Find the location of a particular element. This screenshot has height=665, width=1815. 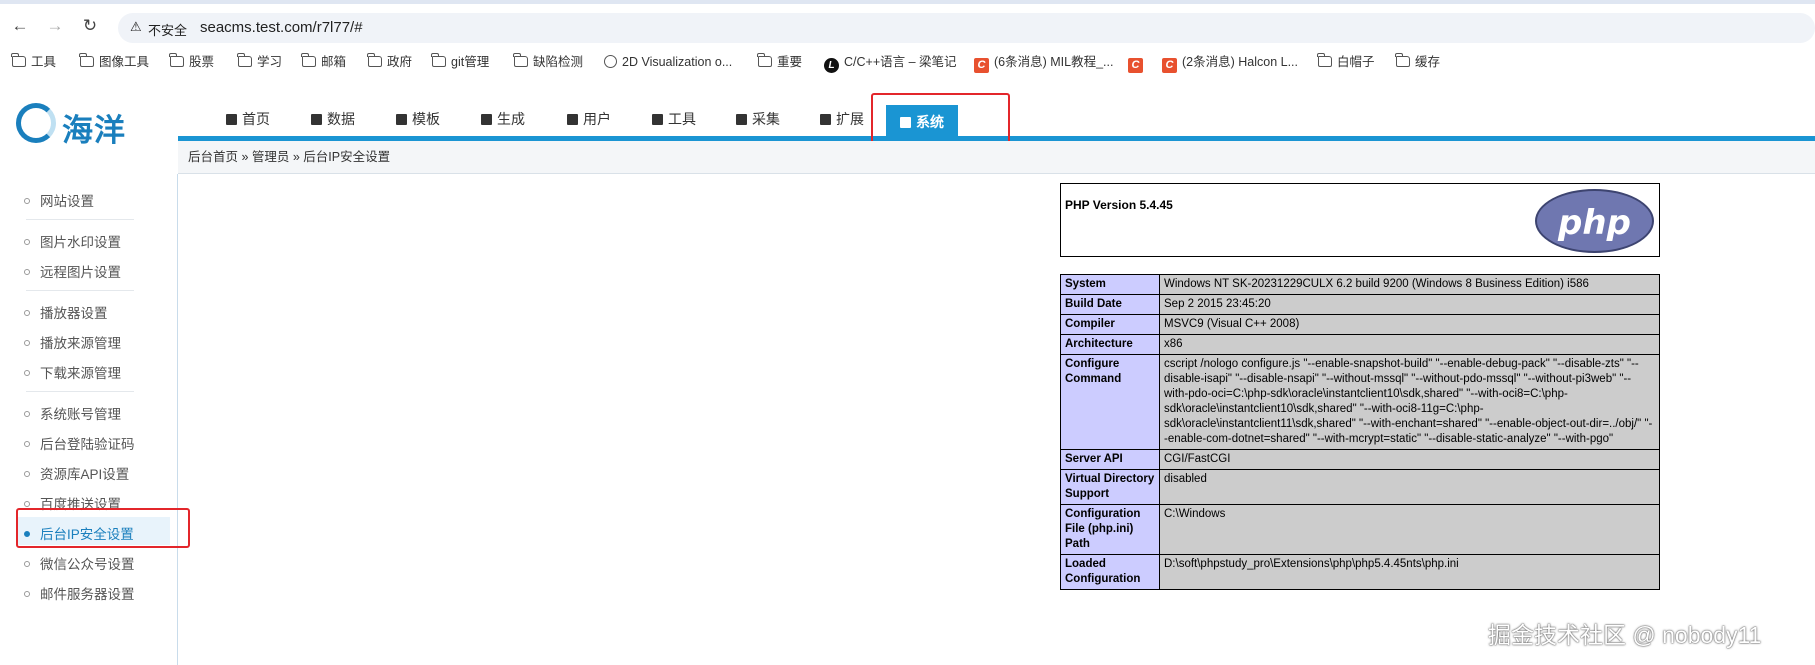

php-version-title: PHP Version 5.4.45 is located at coordinates (1119, 205).